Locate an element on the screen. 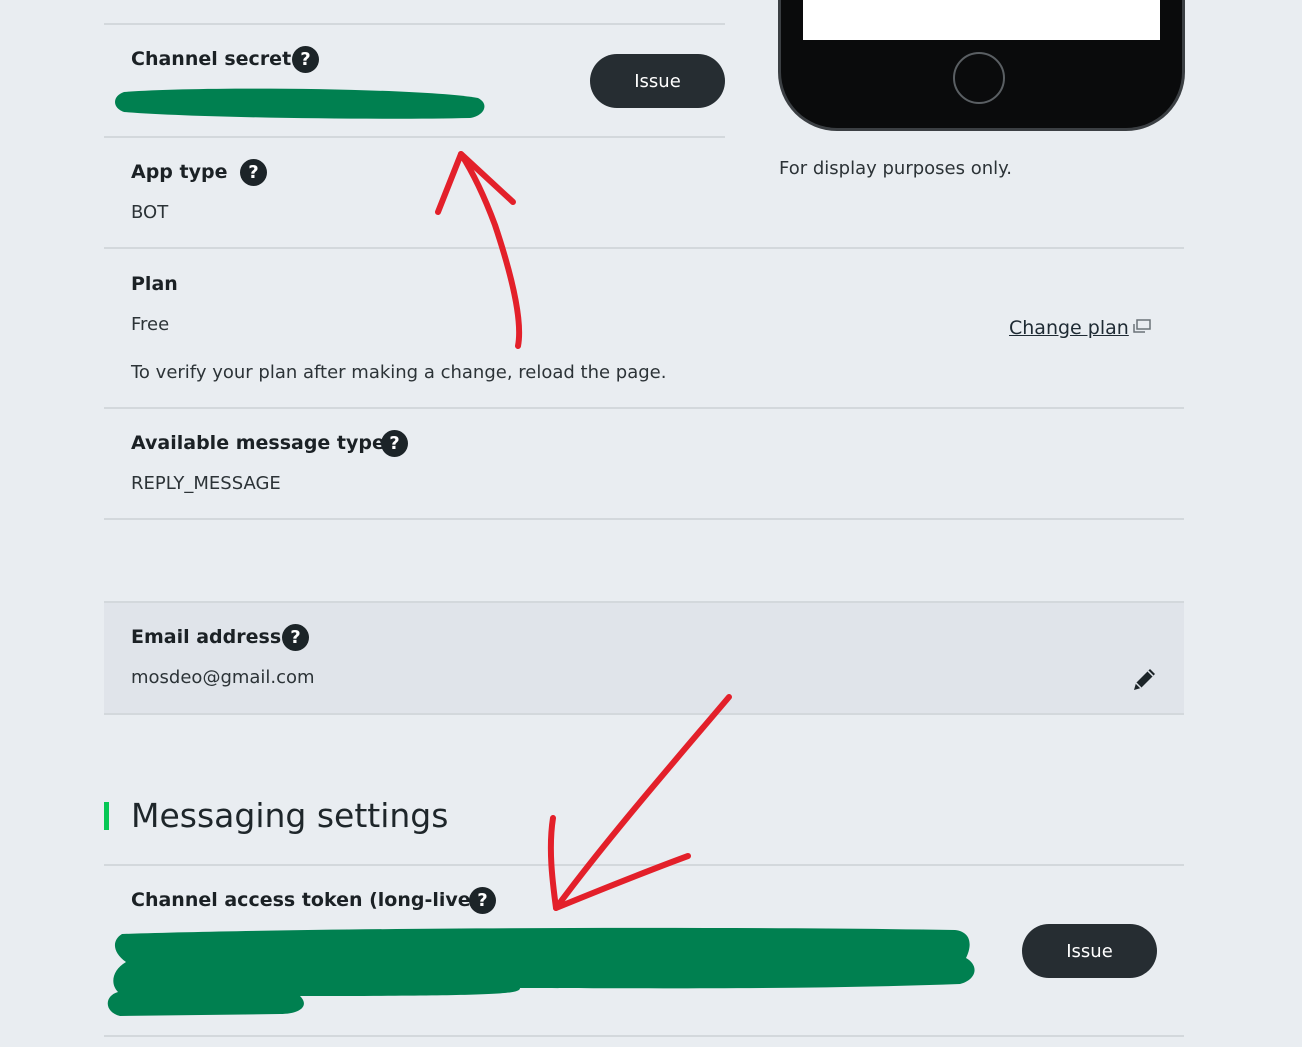 This screenshot has width=1302, height=1047. token-redaction is located at coordinates (541, 971).